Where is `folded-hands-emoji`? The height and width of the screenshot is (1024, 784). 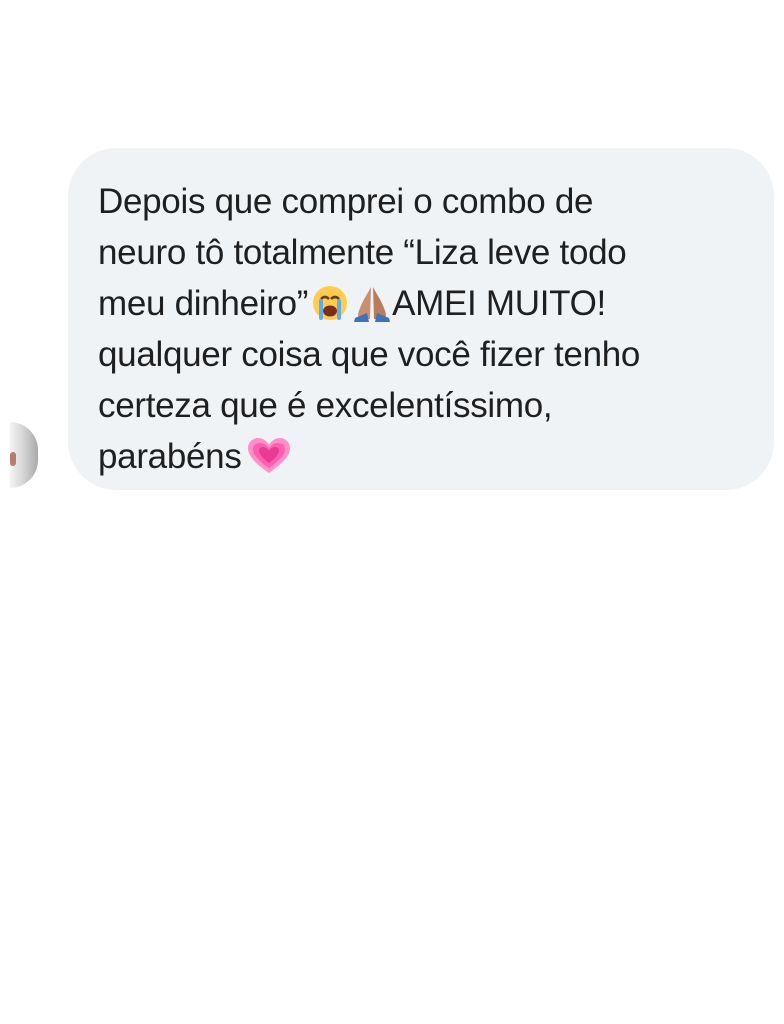
folded-hands-emoji is located at coordinates (372, 303).